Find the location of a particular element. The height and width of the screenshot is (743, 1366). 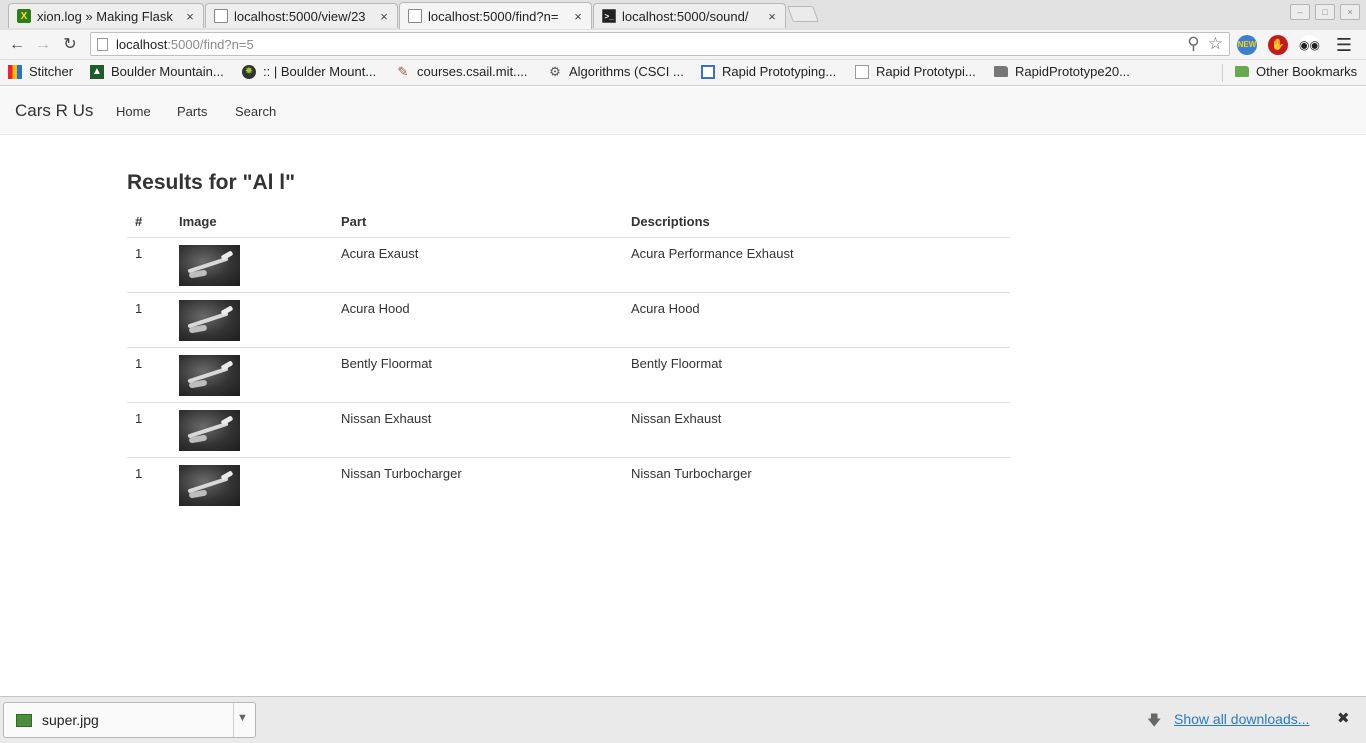

document-icon is located at coordinates (862, 71).